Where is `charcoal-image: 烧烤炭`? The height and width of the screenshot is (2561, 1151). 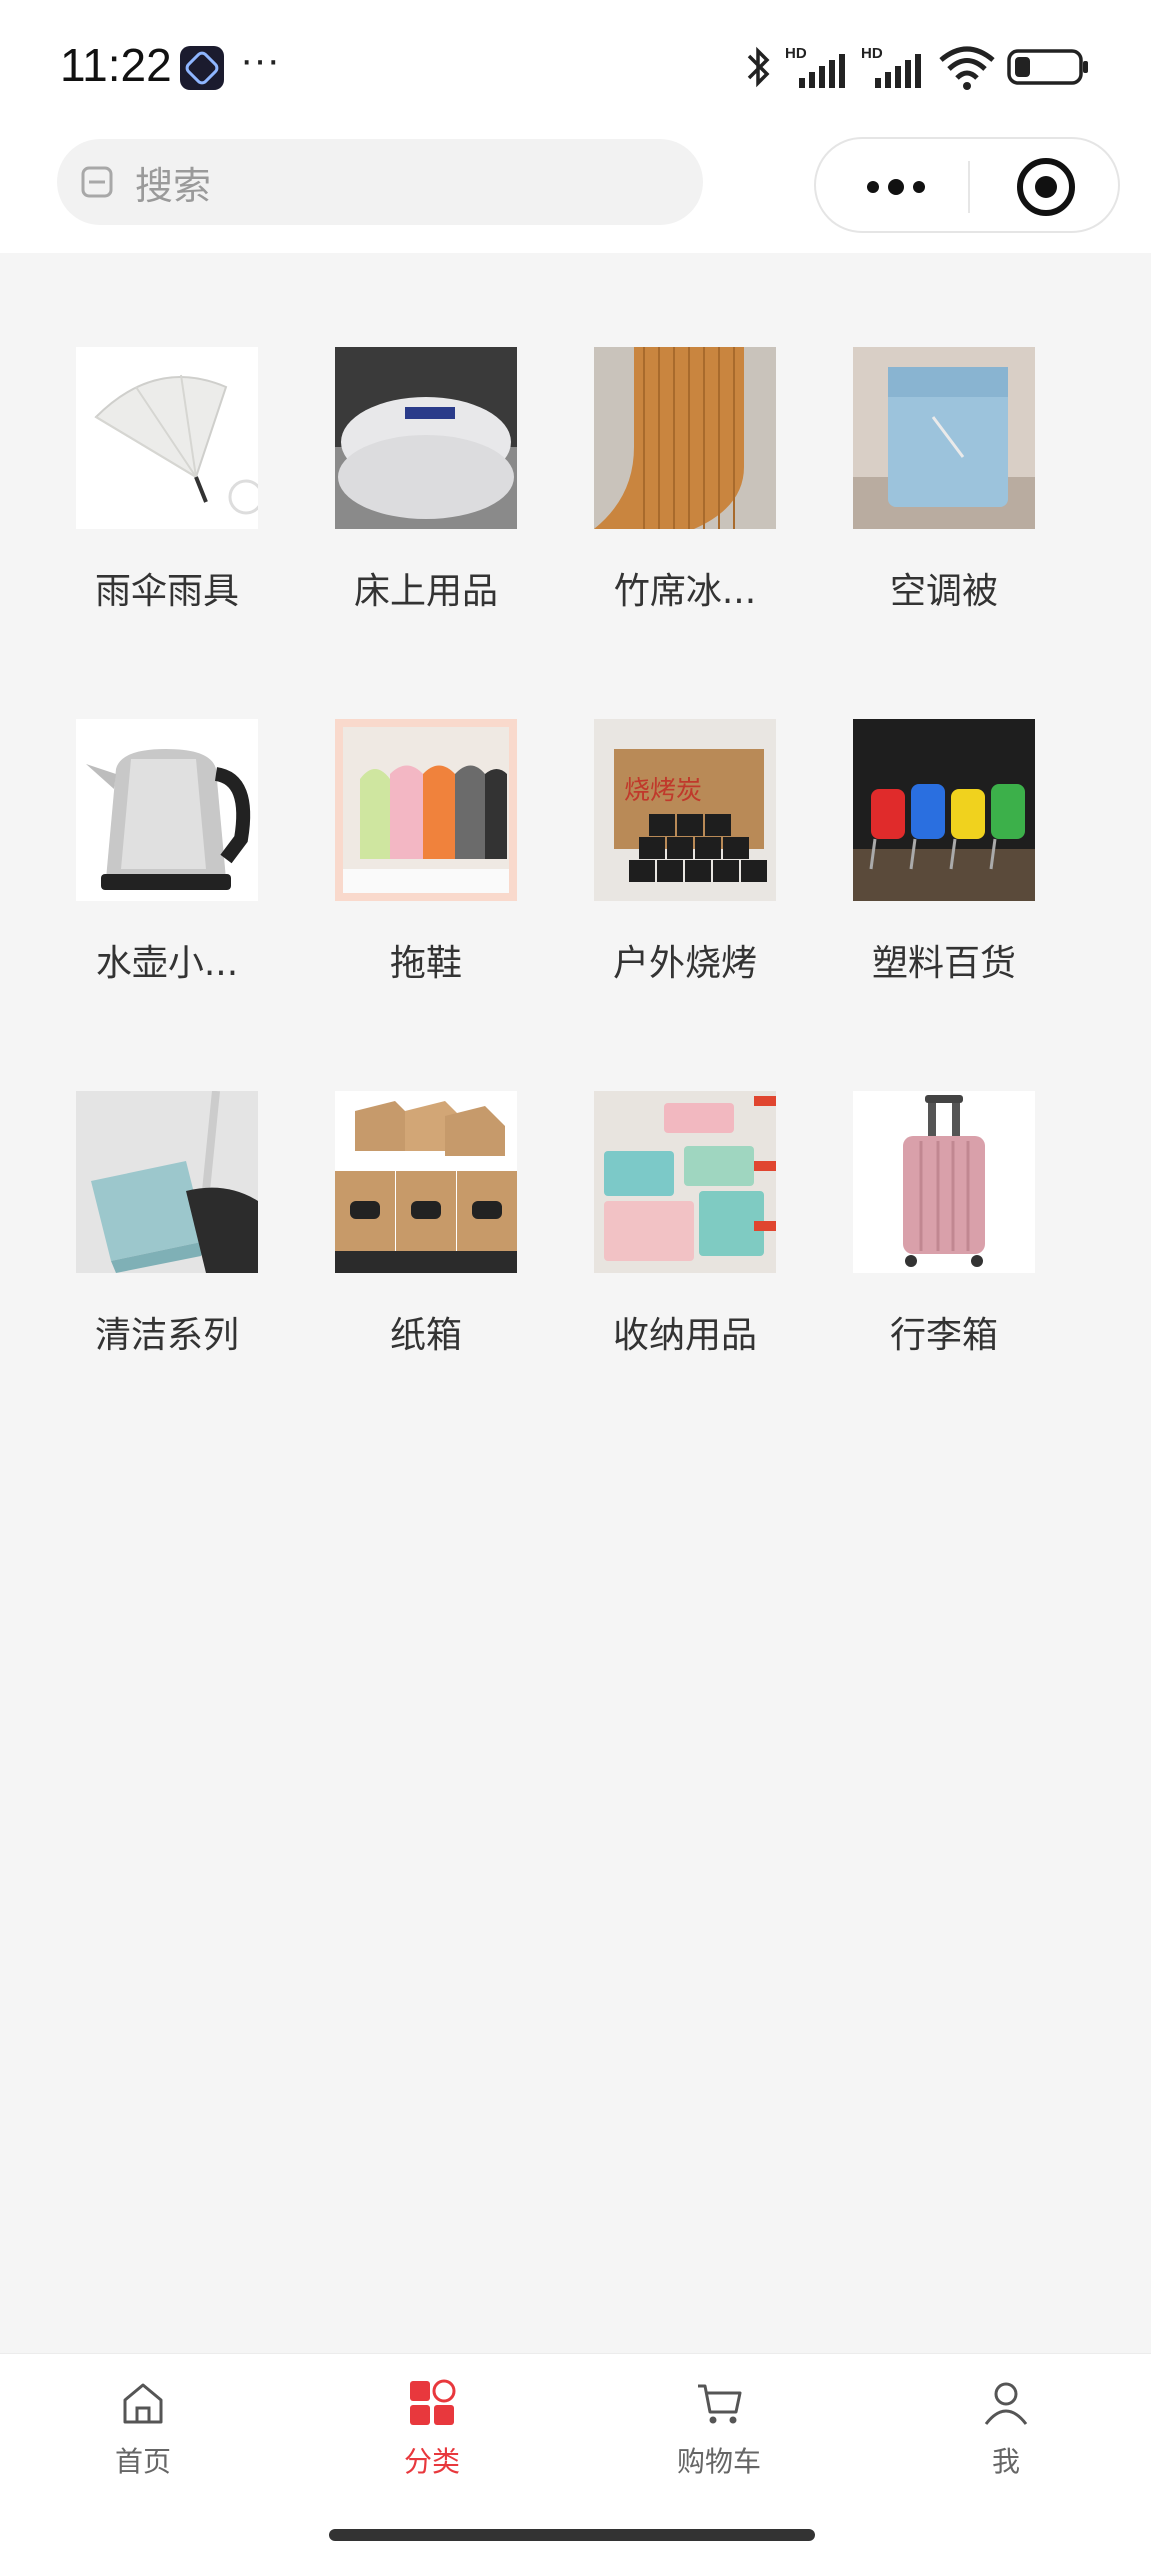
charcoal-image: 烧烤炭 is located at coordinates (685, 810).